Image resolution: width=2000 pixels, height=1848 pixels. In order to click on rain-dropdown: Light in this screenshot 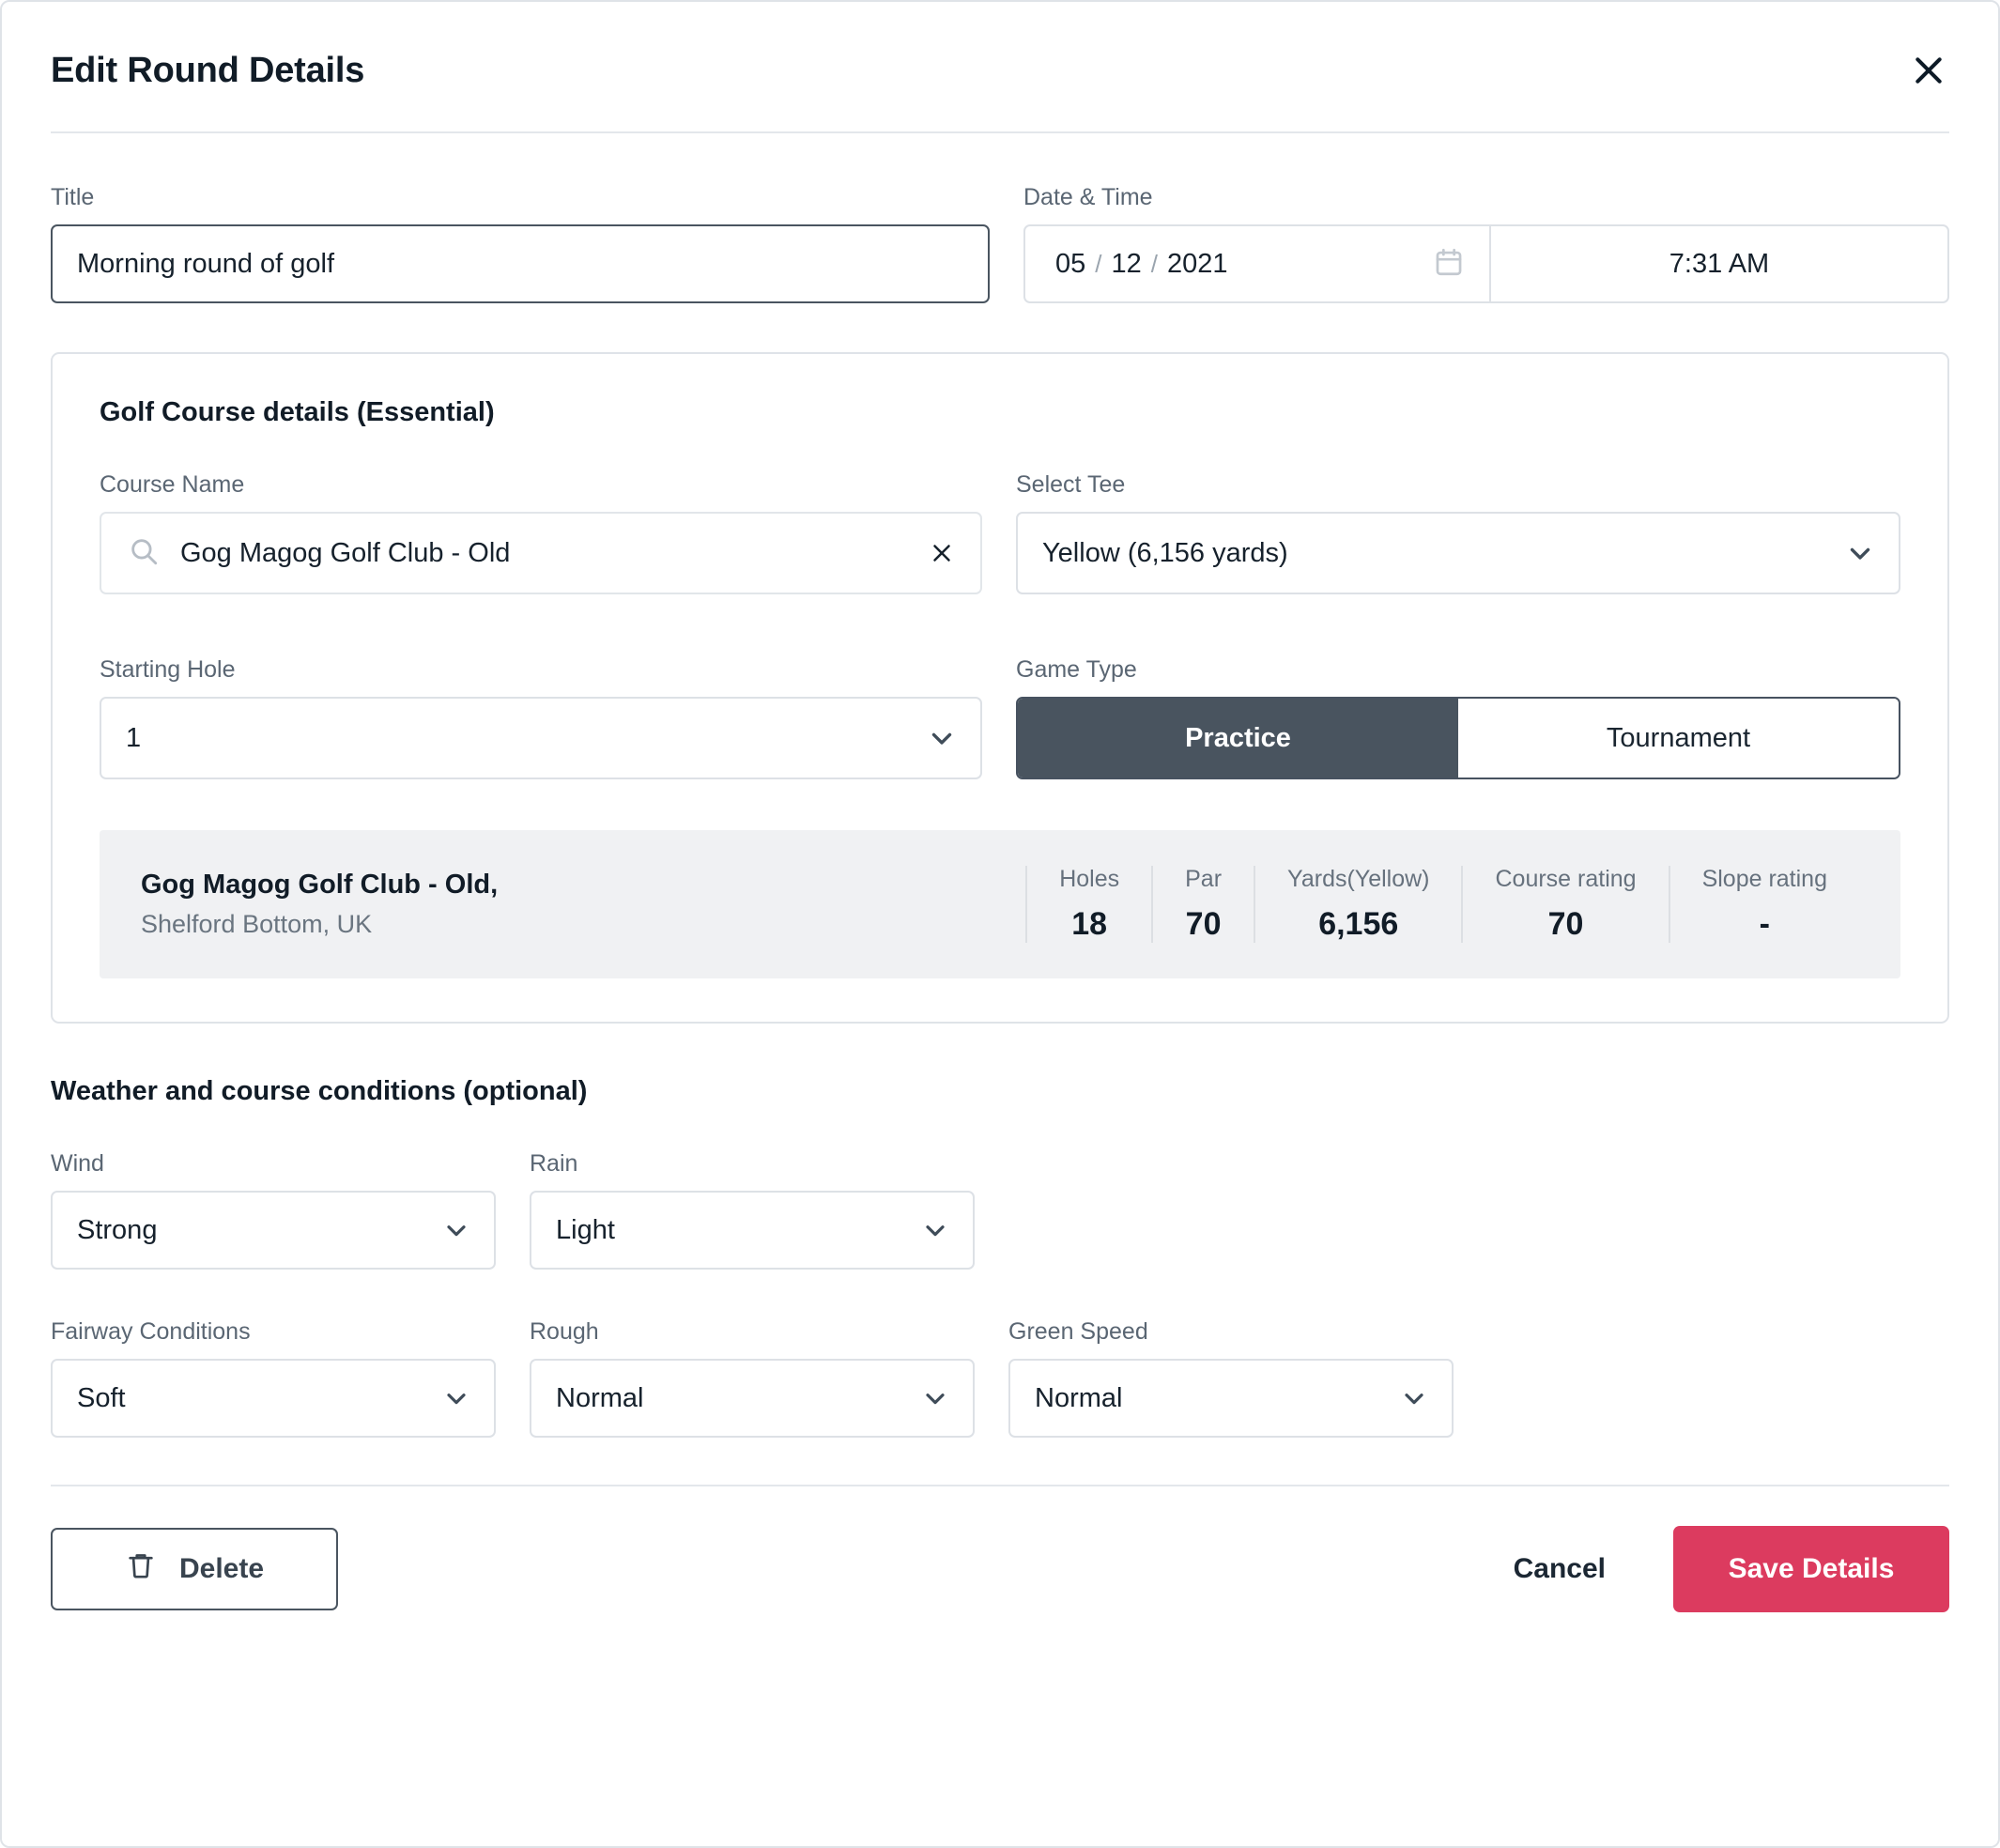, I will do `click(752, 1230)`.